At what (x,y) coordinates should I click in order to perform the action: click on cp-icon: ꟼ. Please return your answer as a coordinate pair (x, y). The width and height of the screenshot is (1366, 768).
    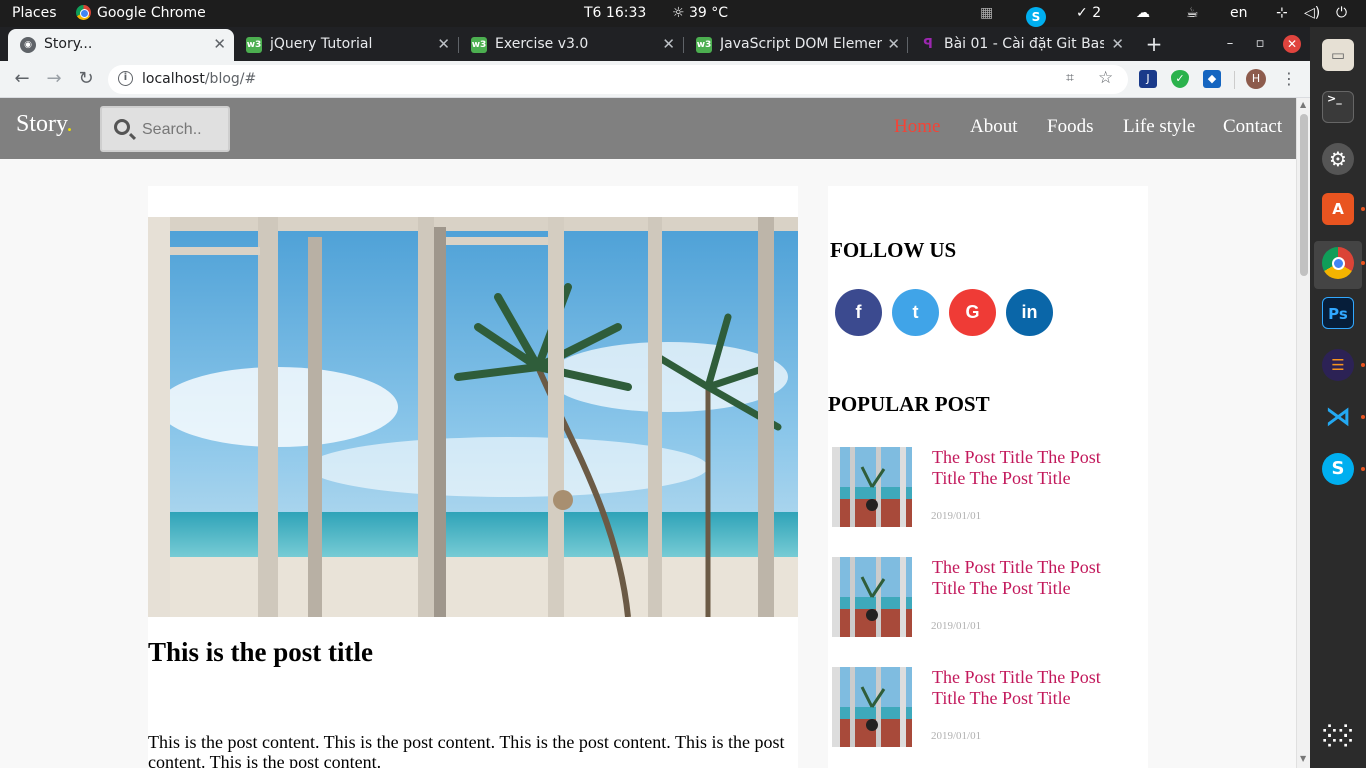
    Looking at the image, I should click on (928, 44).